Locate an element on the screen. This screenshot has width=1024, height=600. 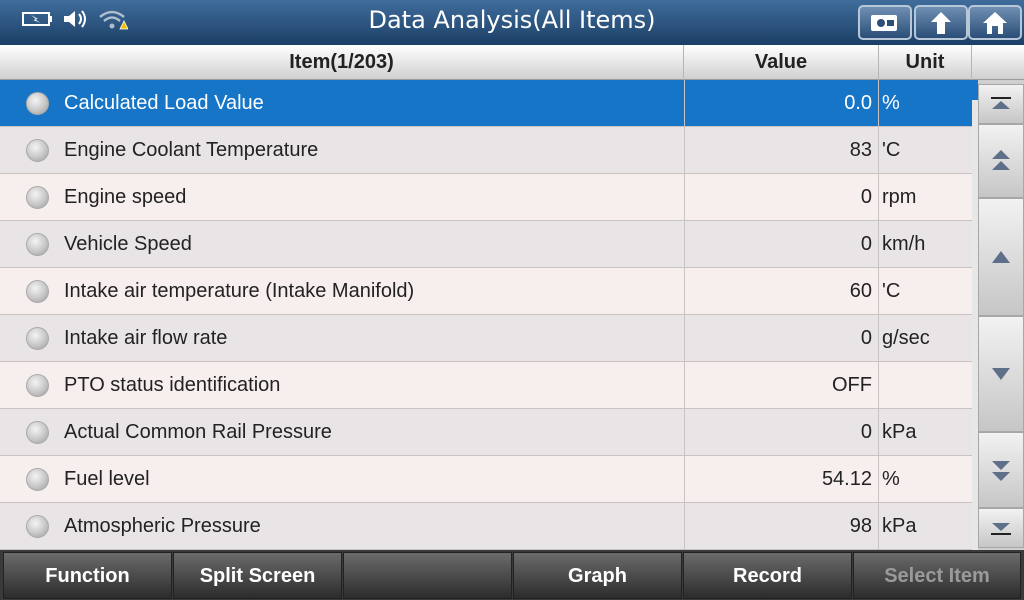
column-header-item: Item(1/203) is located at coordinates (342, 62).